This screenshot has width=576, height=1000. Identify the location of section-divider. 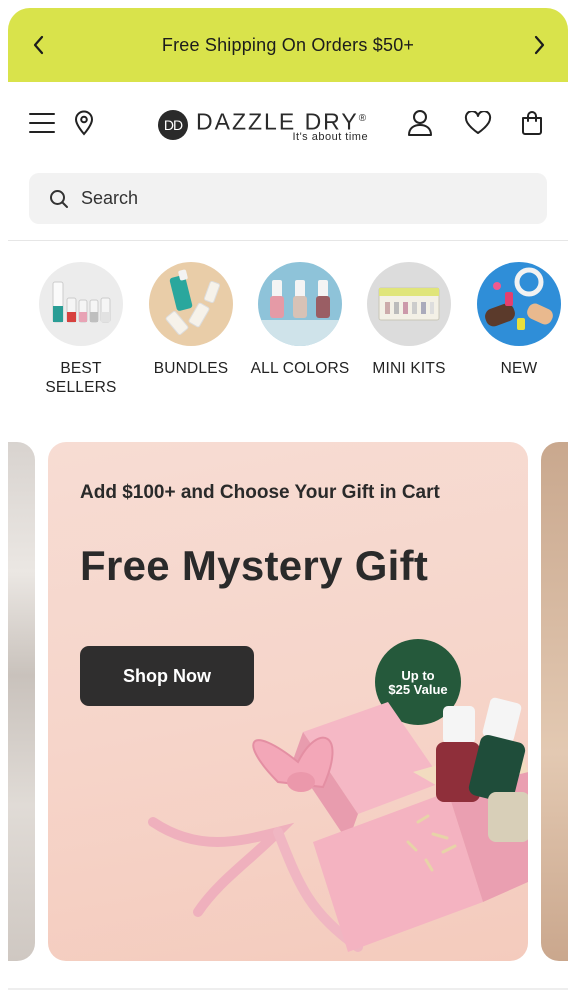
(288, 989).